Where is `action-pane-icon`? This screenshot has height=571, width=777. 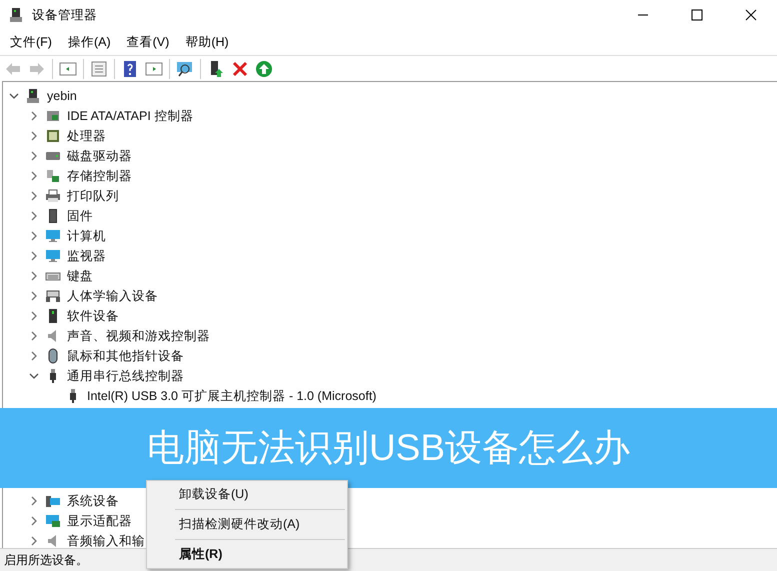 action-pane-icon is located at coordinates (154, 69).